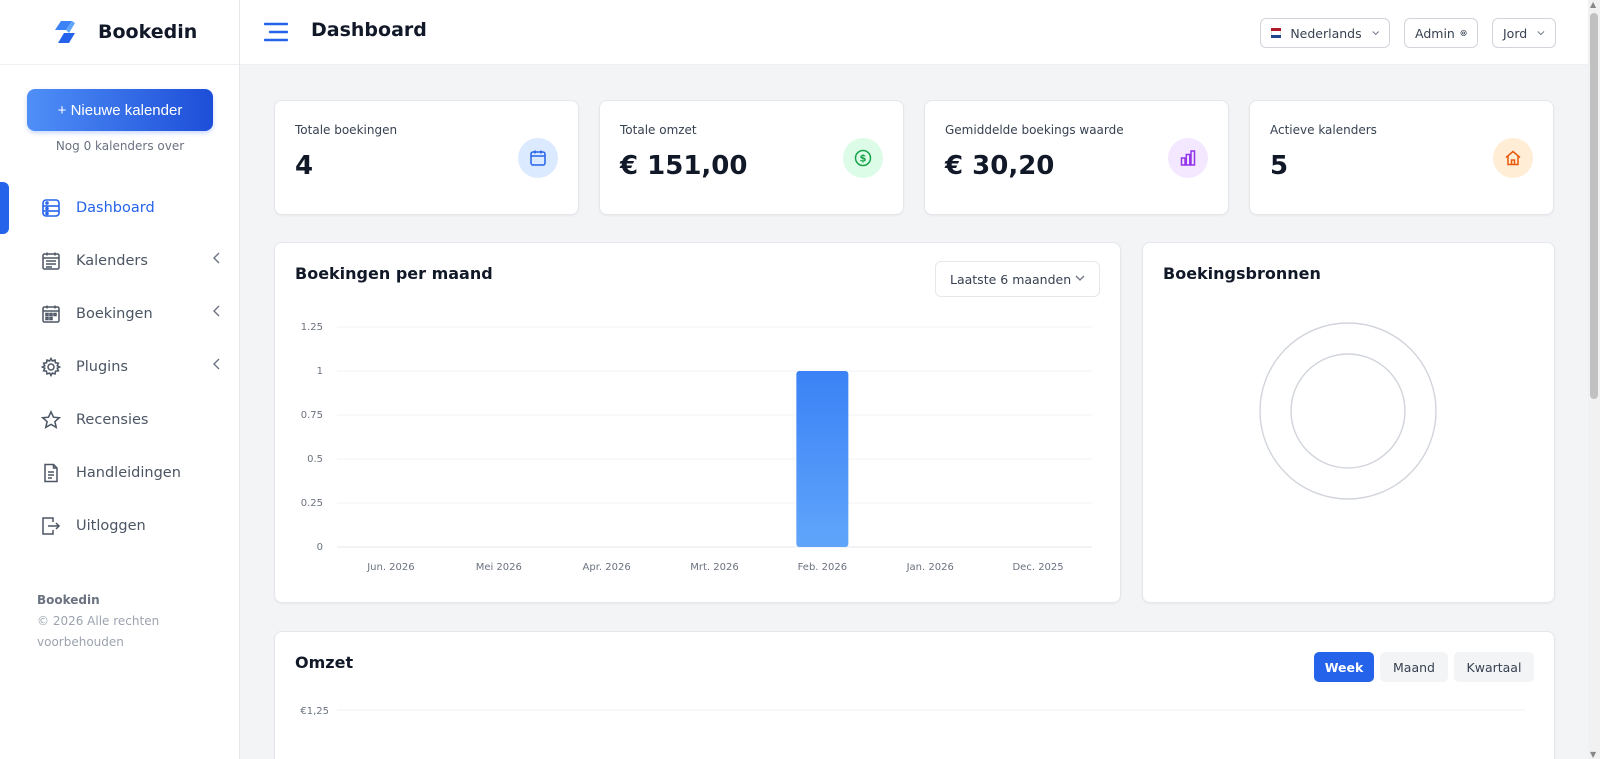 The width and height of the screenshot is (1600, 759). I want to click on netherlands-flag-icon, so click(1276, 33).